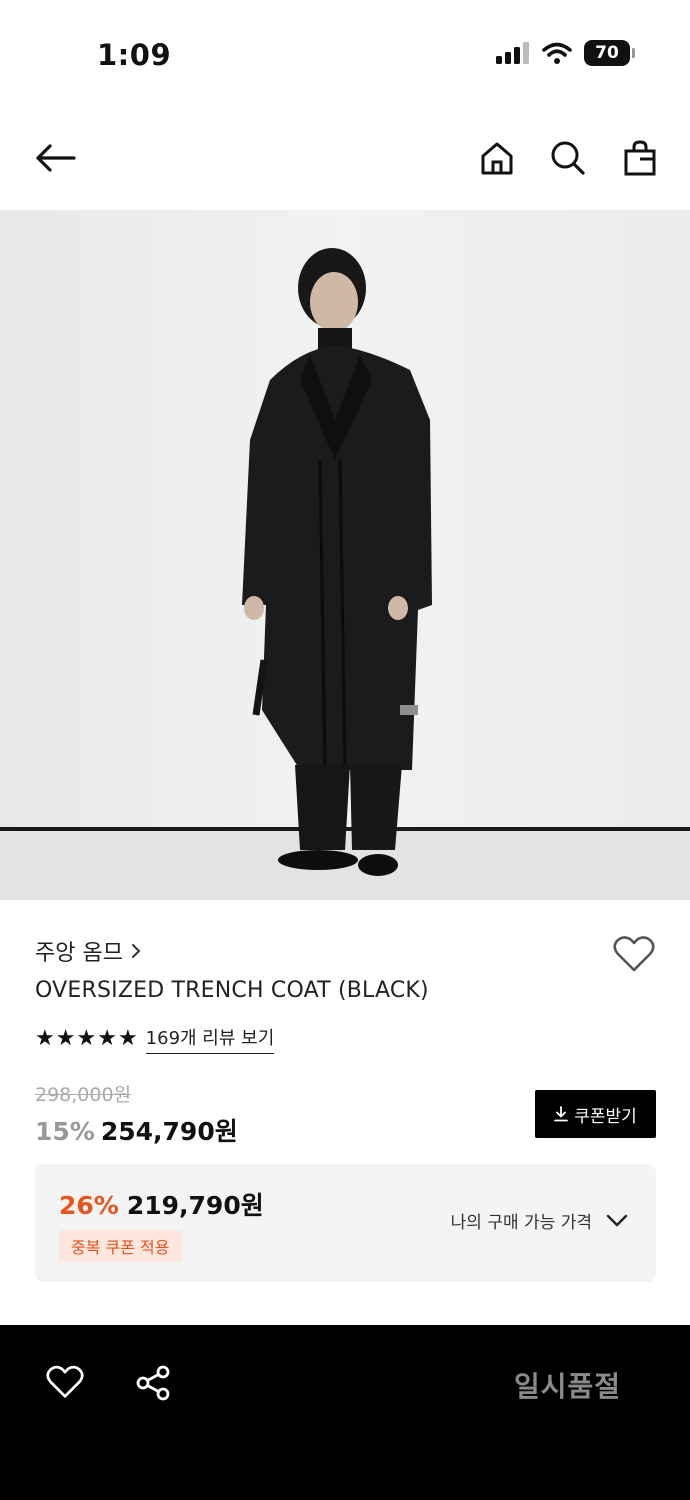  I want to click on home-button, so click(497, 158).